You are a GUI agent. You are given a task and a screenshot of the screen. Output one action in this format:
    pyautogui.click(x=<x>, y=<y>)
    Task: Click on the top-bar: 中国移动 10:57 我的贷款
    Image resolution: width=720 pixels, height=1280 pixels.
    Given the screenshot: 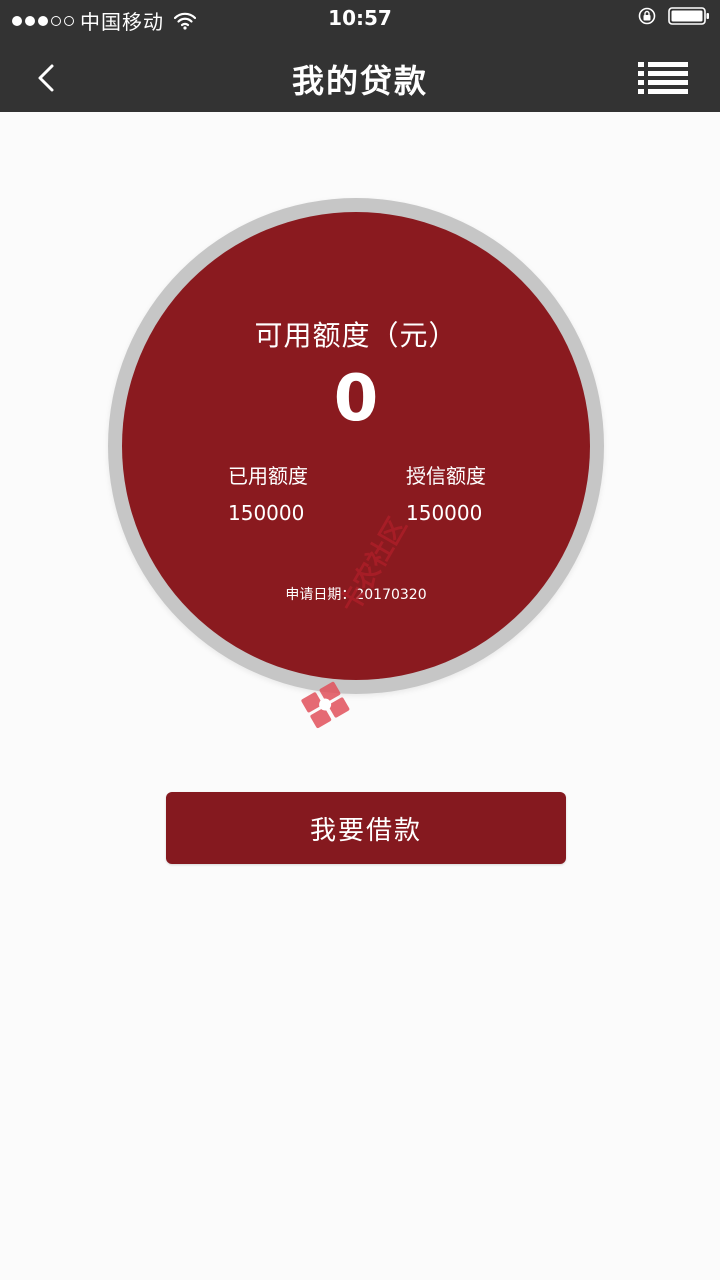 What is the action you would take?
    pyautogui.click(x=360, y=56)
    